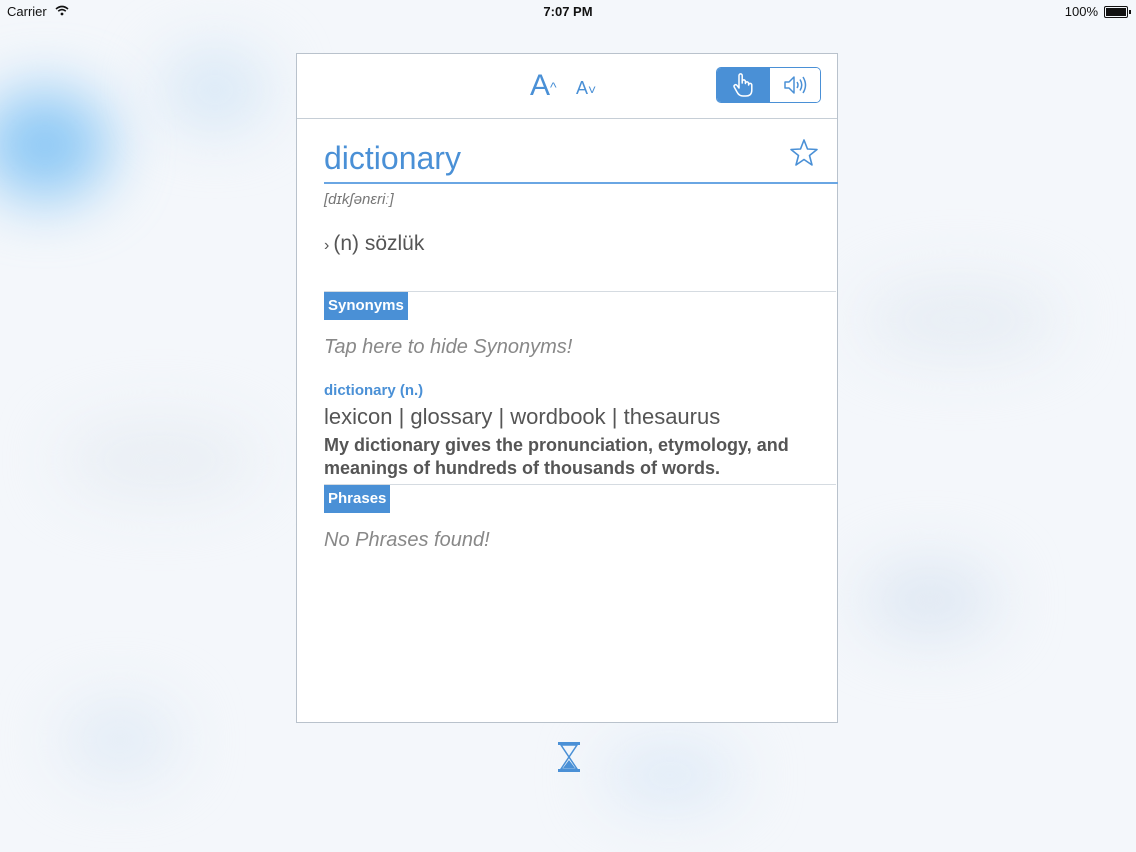 This screenshot has width=1136, height=852. I want to click on hourglass-icon, so click(569, 759).